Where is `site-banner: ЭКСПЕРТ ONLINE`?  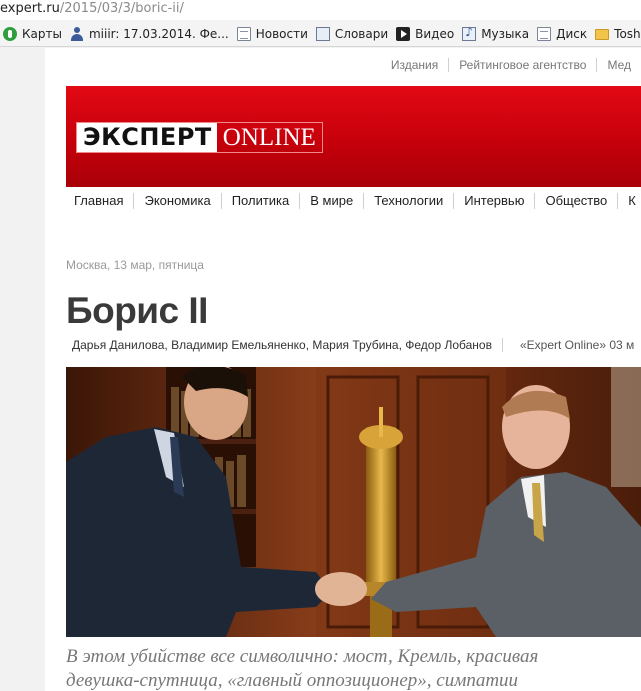
site-banner: ЭКСПЕРТ ONLINE is located at coordinates (353, 136).